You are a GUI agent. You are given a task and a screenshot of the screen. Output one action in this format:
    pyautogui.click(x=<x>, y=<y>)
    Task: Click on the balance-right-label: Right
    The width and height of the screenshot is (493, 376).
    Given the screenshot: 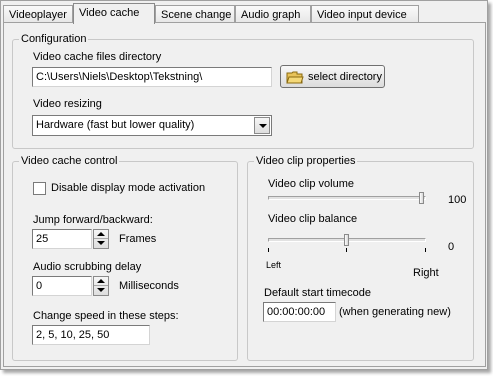 What is the action you would take?
    pyautogui.click(x=426, y=273)
    